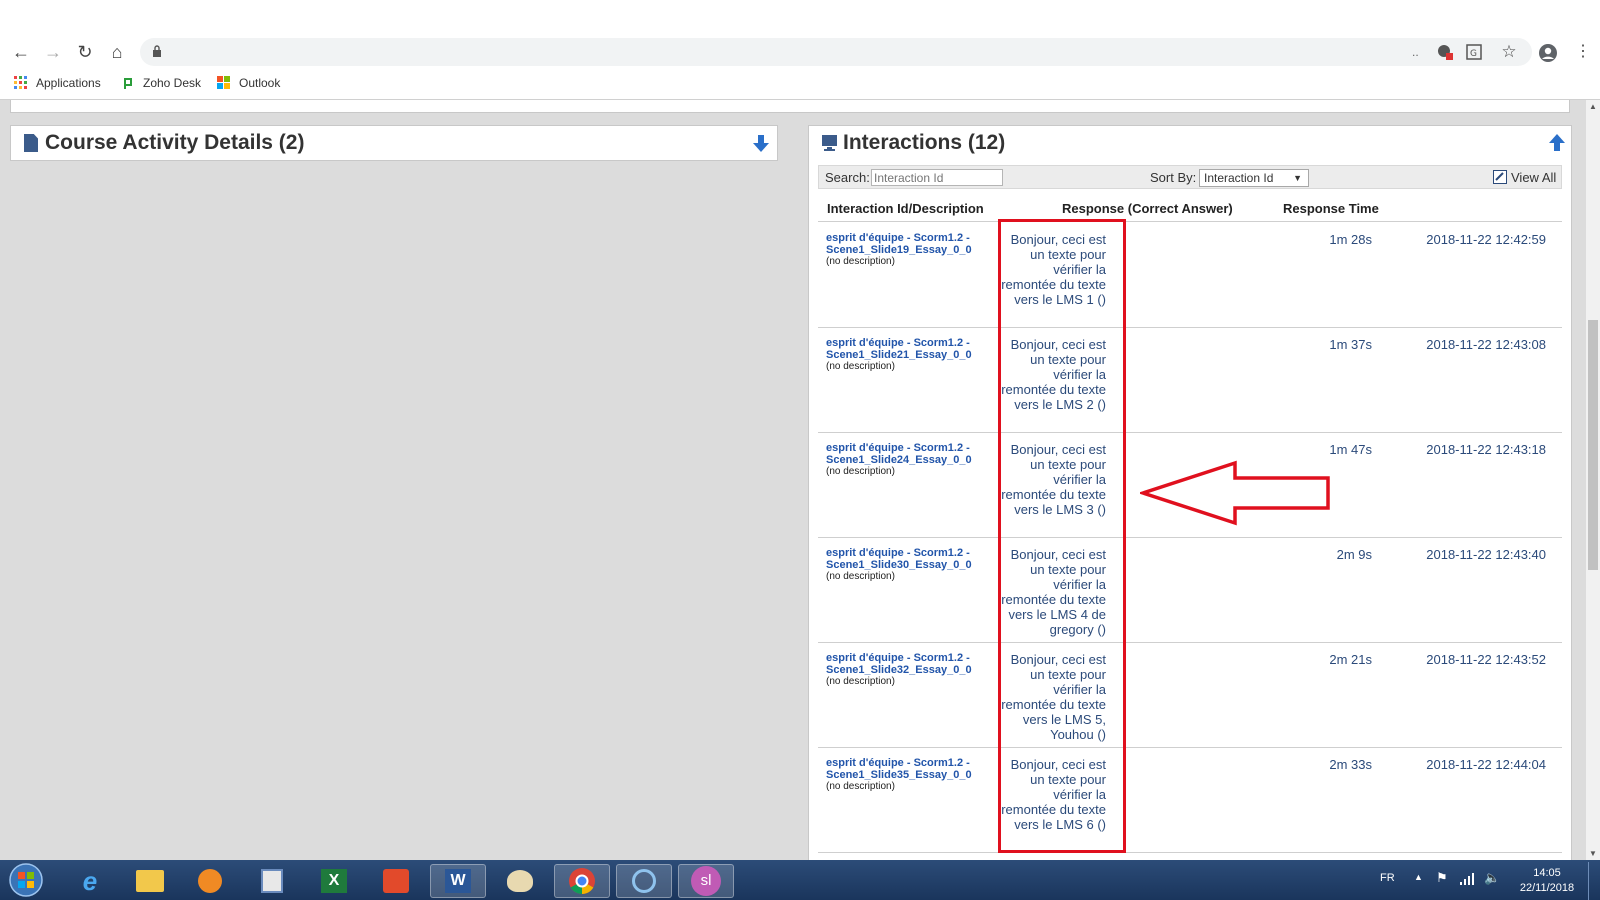 The image size is (1600, 900). Describe the element at coordinates (1593, 445) in the screenshot. I see `scrollbar-thumb` at that location.